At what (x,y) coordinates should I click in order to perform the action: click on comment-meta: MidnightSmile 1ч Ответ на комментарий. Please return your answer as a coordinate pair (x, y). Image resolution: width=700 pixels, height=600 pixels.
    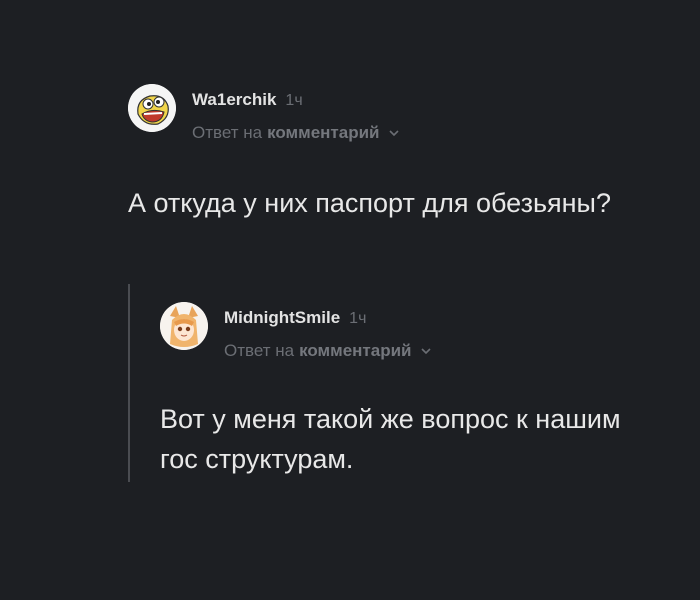
    Looking at the image, I should click on (328, 334).